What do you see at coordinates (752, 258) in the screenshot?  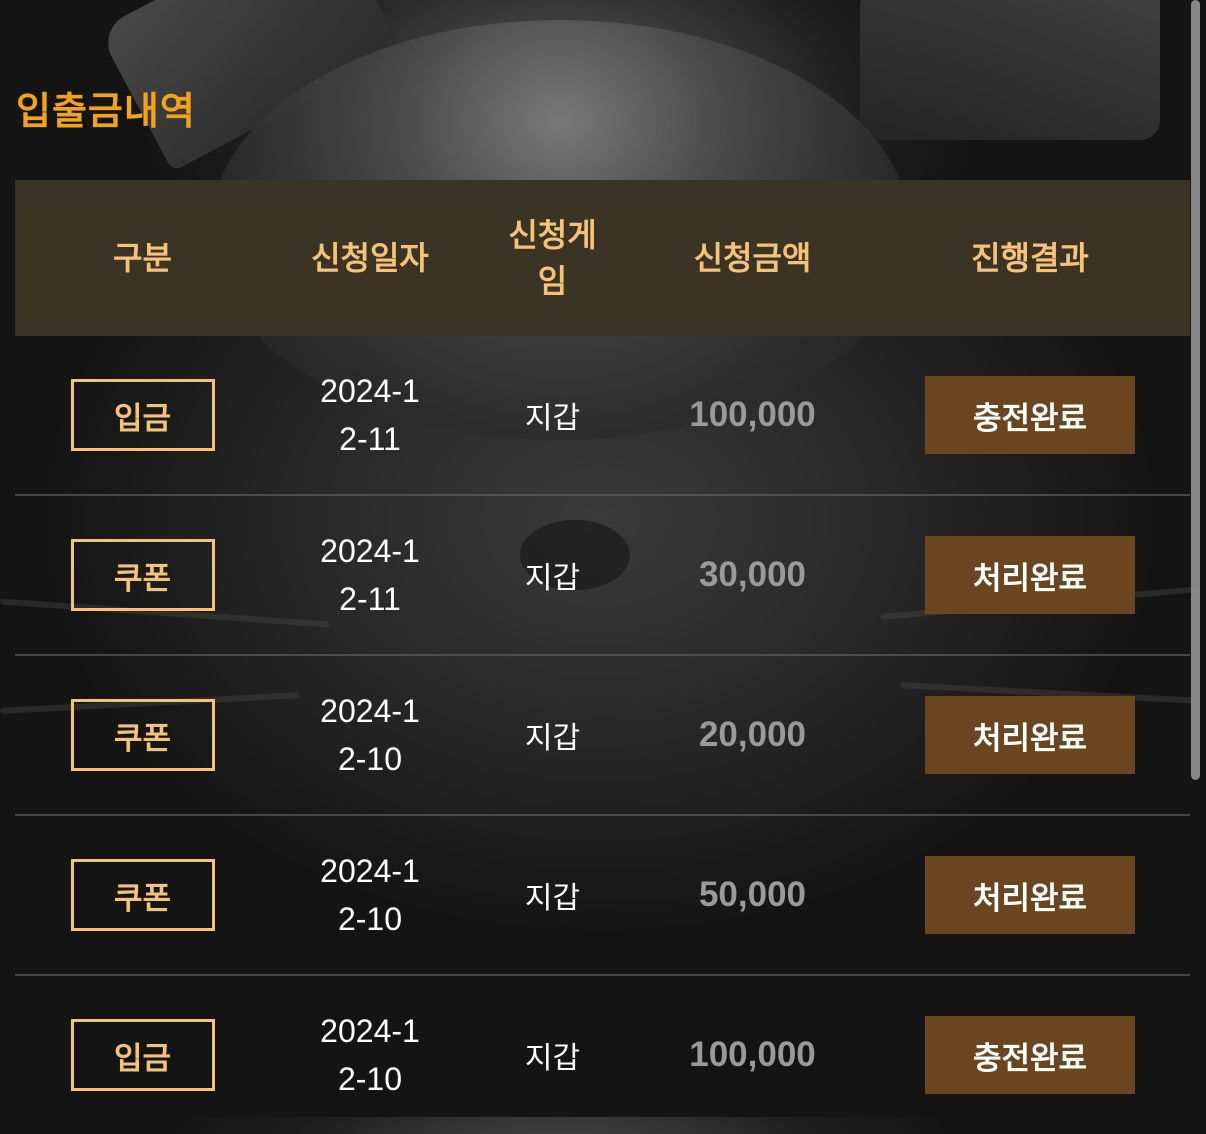 I see `header-amount: 신청금액` at bounding box center [752, 258].